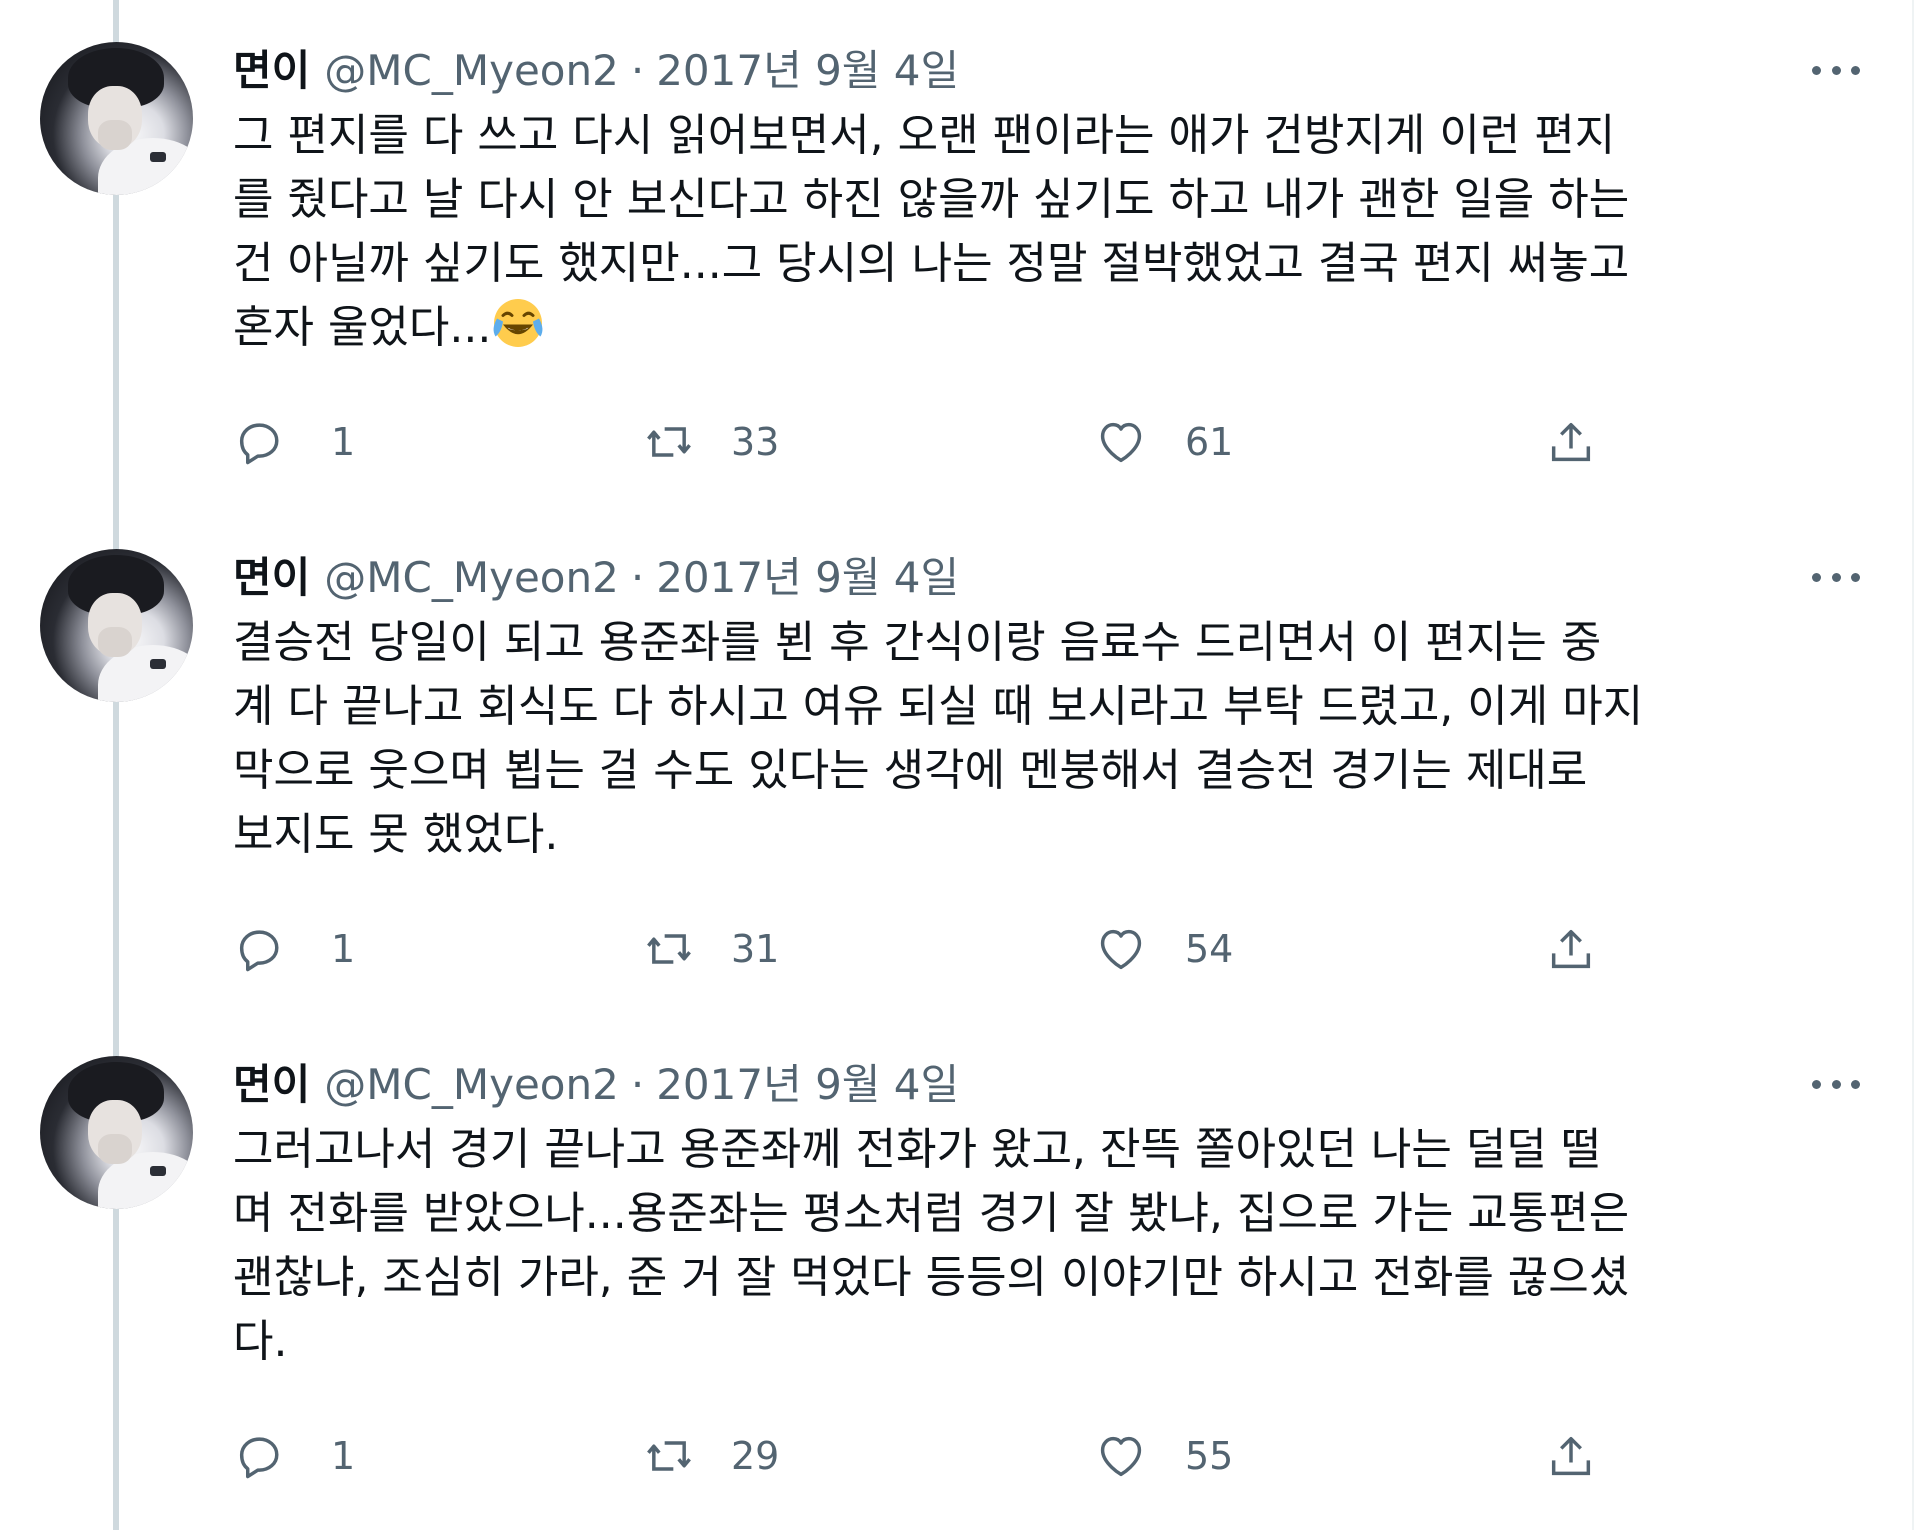 The width and height of the screenshot is (1920, 1530). I want to click on like-count: 54, so click(1209, 949).